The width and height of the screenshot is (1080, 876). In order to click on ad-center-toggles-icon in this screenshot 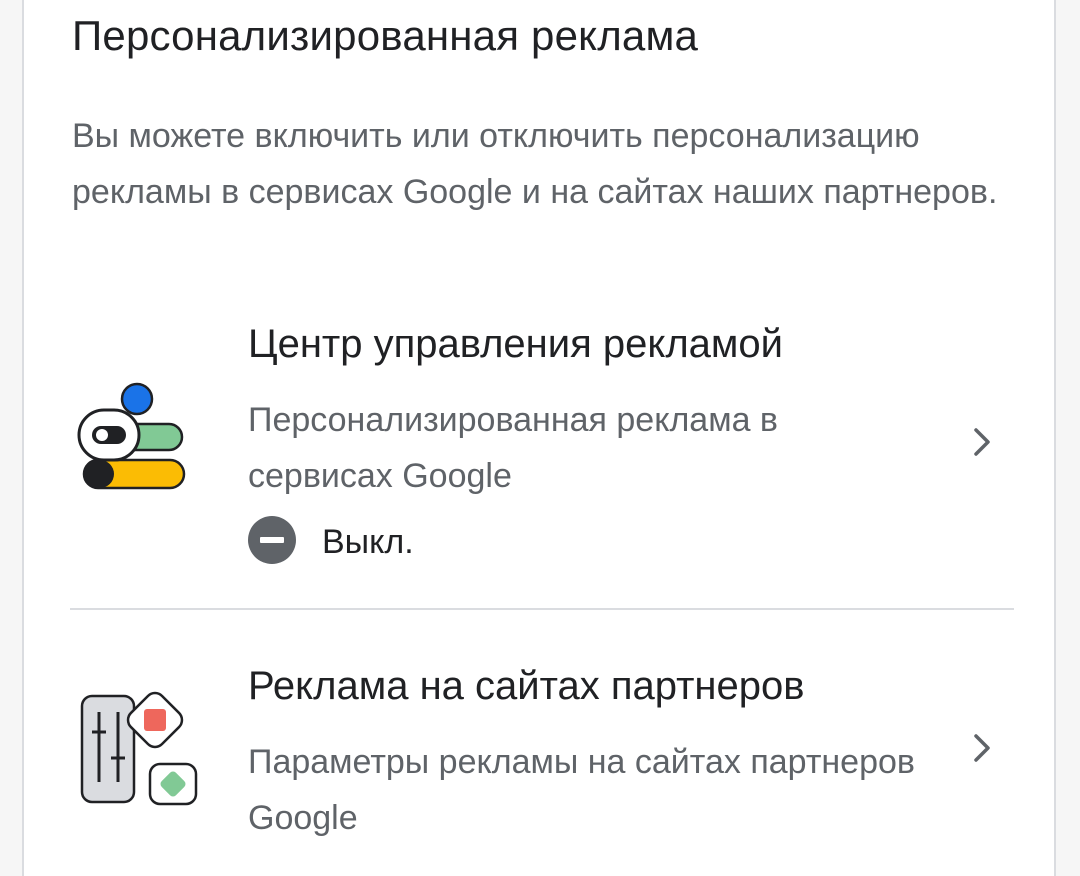, I will do `click(144, 444)`.